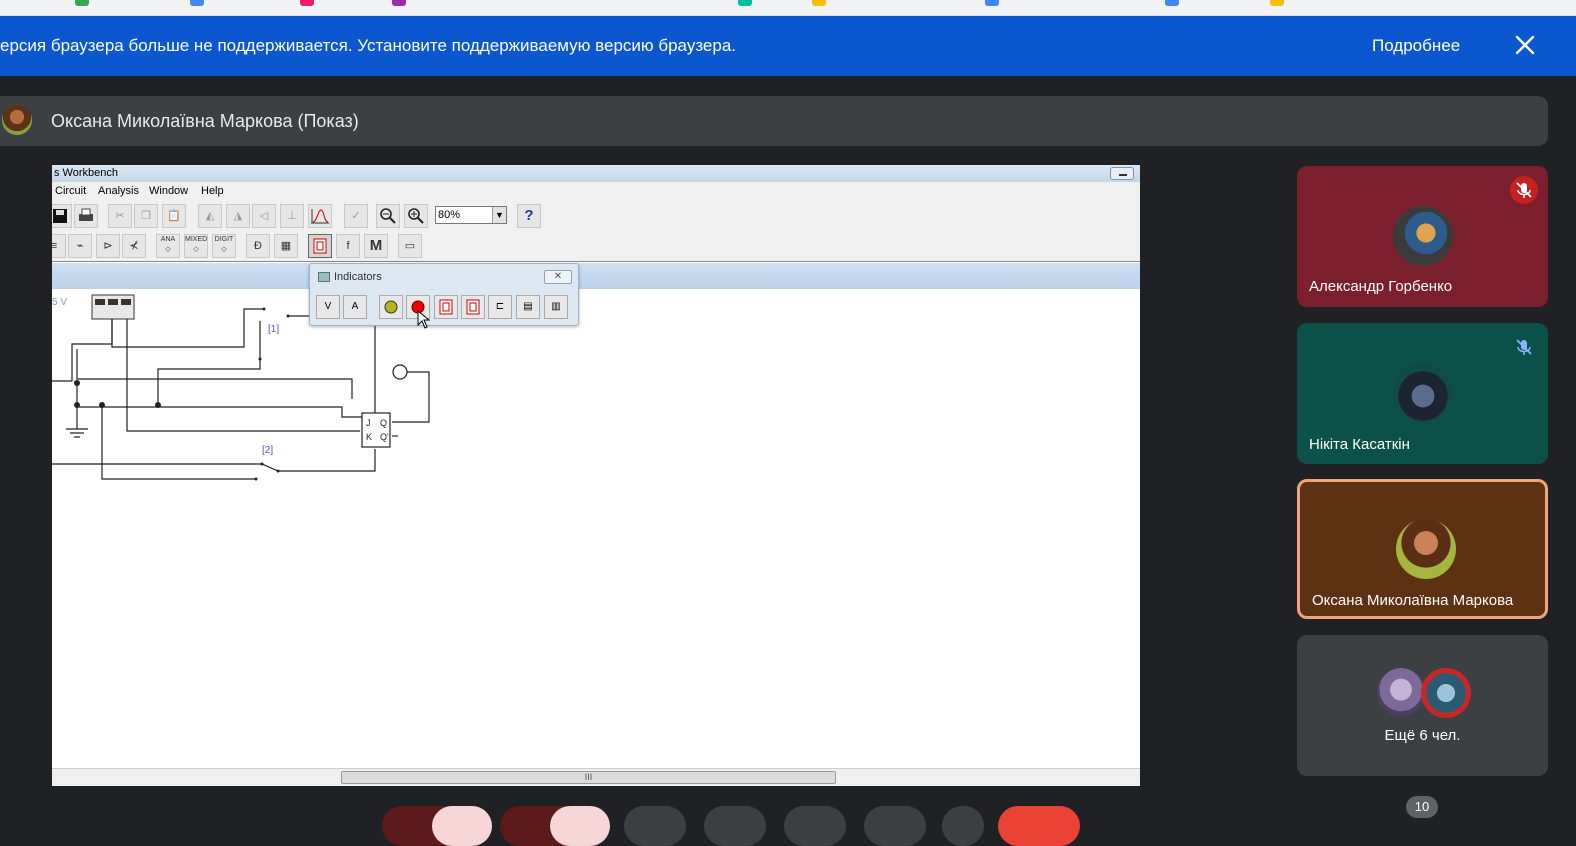 The width and height of the screenshot is (1576, 846). I want to click on rotate-icon: ◭, so click(210, 216).